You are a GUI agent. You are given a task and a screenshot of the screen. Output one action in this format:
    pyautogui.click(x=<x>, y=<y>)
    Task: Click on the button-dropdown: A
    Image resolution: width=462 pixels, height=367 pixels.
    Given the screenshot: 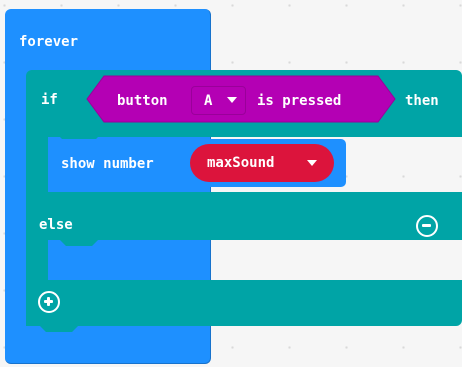 What is the action you would take?
    pyautogui.click(x=218, y=100)
    